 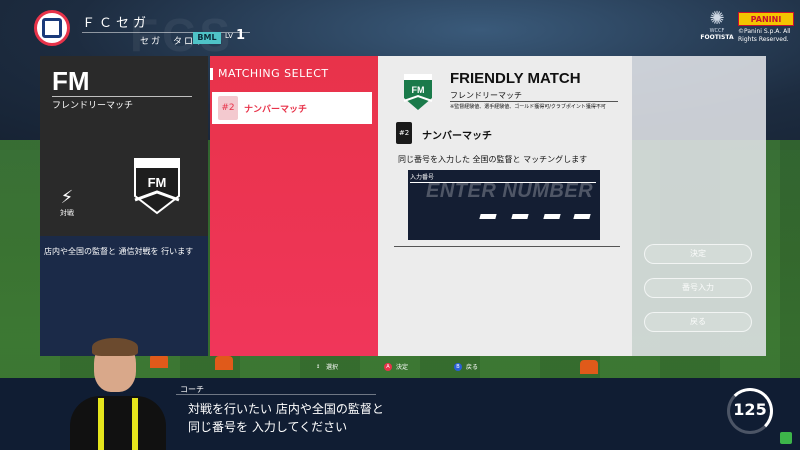 What do you see at coordinates (268, 427) in the screenshot?
I see `dialog-line: 同じ番号を 入力してください` at bounding box center [268, 427].